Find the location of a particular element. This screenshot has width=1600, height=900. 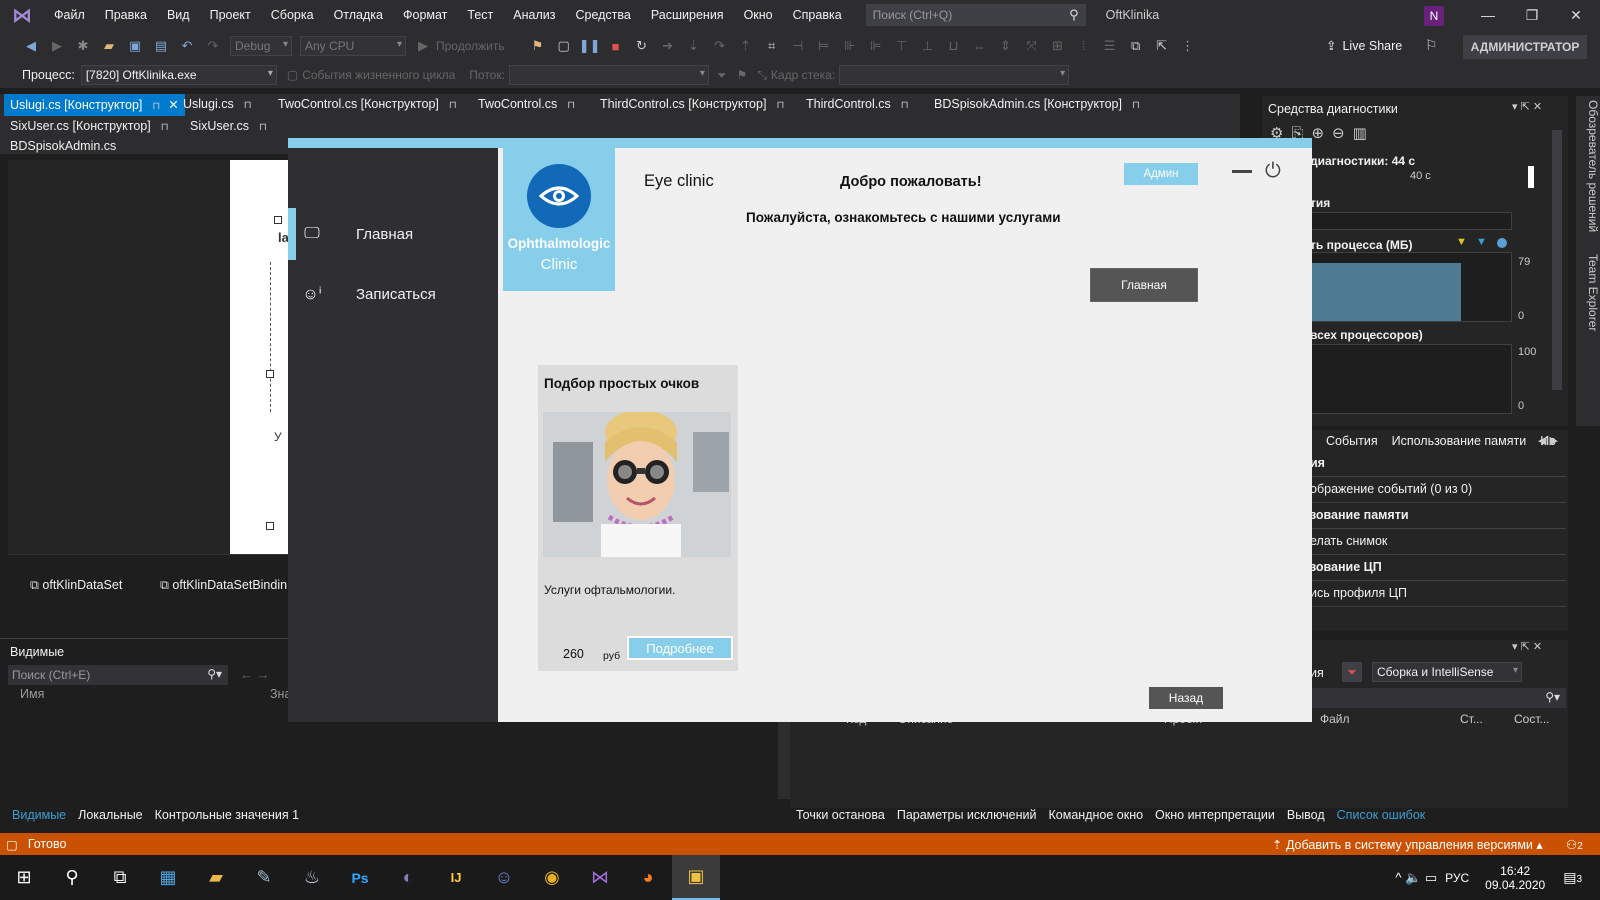

back-icon: ◀ is located at coordinates (31, 46).